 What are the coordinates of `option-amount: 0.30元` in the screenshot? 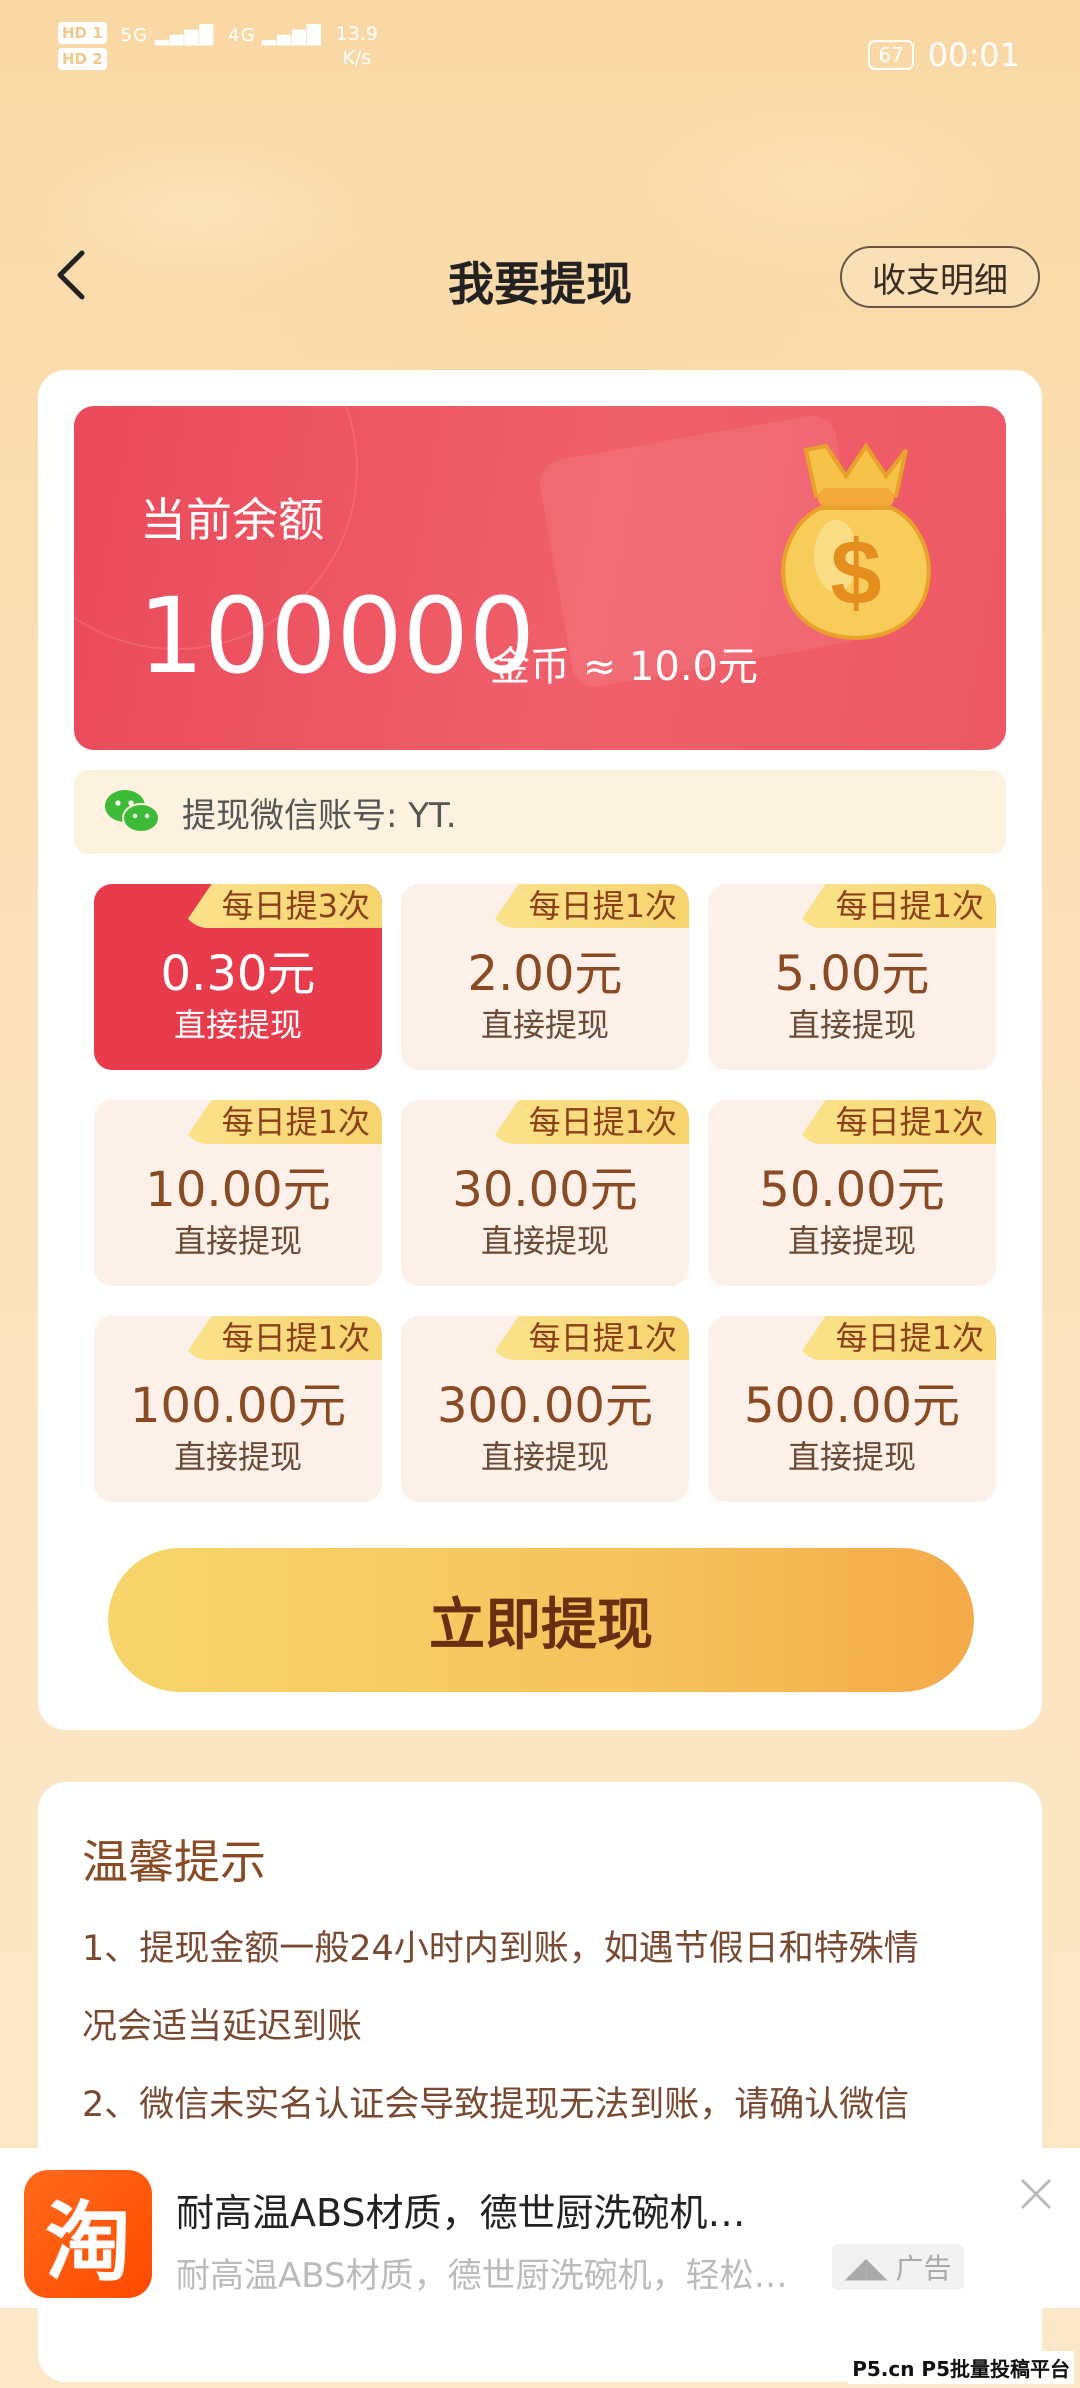 It's located at (238, 974).